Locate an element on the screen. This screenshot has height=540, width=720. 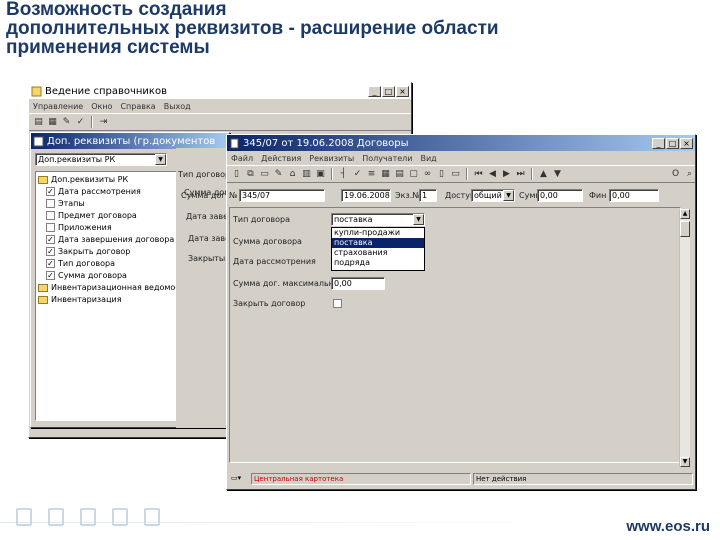
dropdown-option: купли-продажи is located at coordinates (378, 233).